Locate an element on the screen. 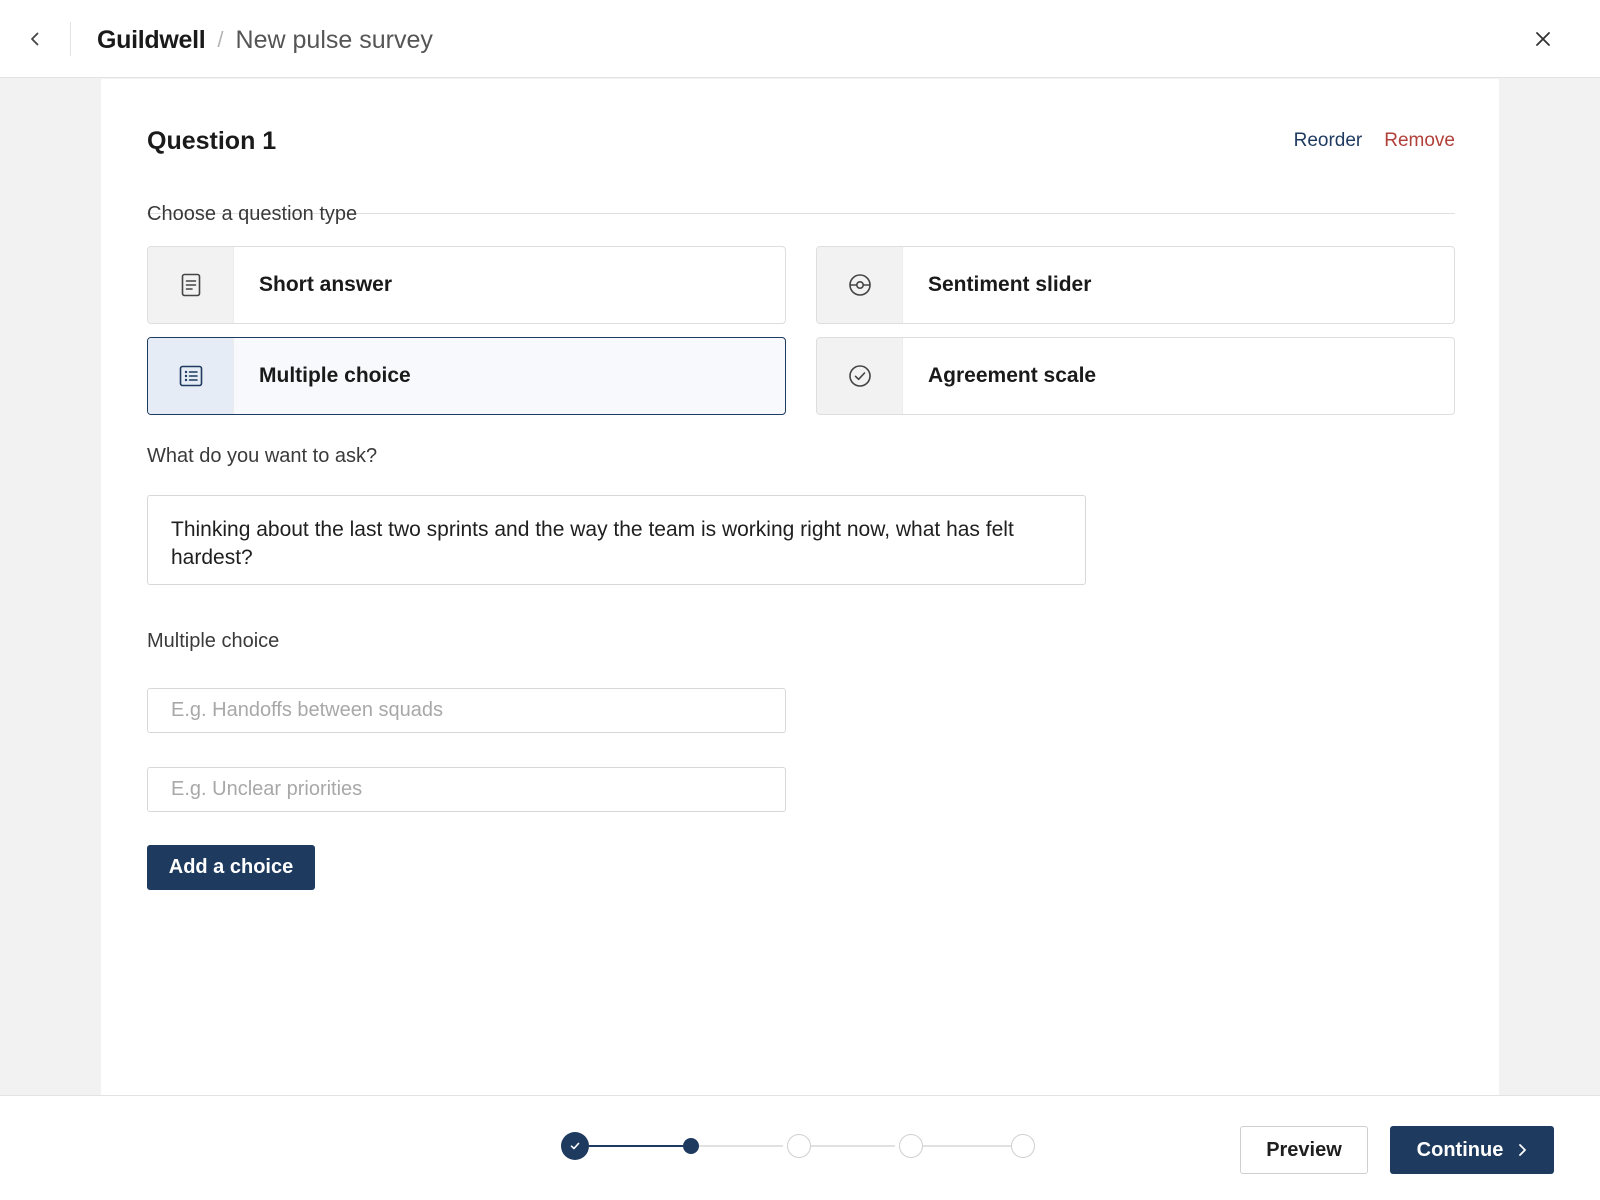  chevron-left-icon is located at coordinates (35, 39).